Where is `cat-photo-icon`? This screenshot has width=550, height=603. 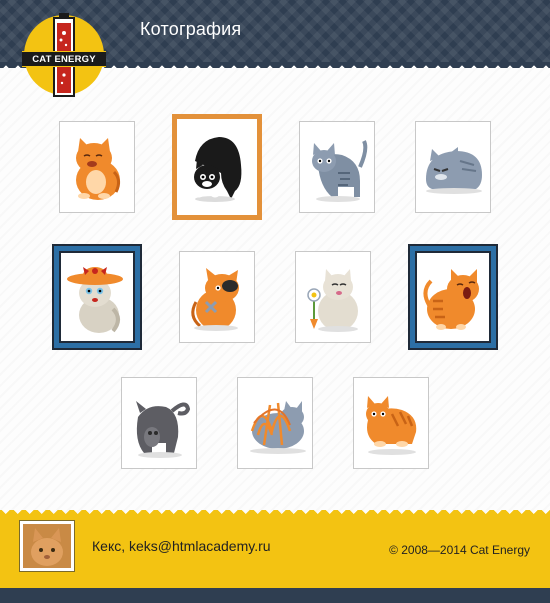
cat-photo-icon is located at coordinates (47, 546).